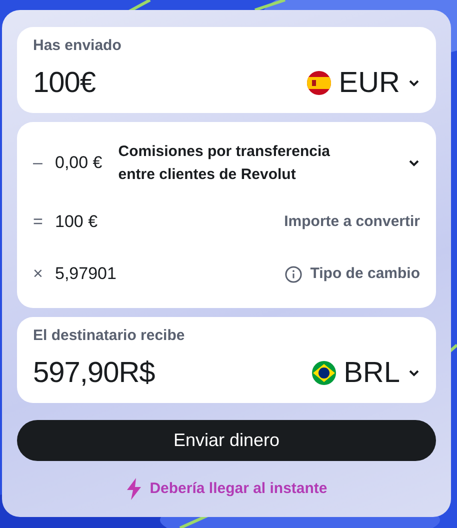  I want to click on field-label: Has enviado, so click(77, 46).